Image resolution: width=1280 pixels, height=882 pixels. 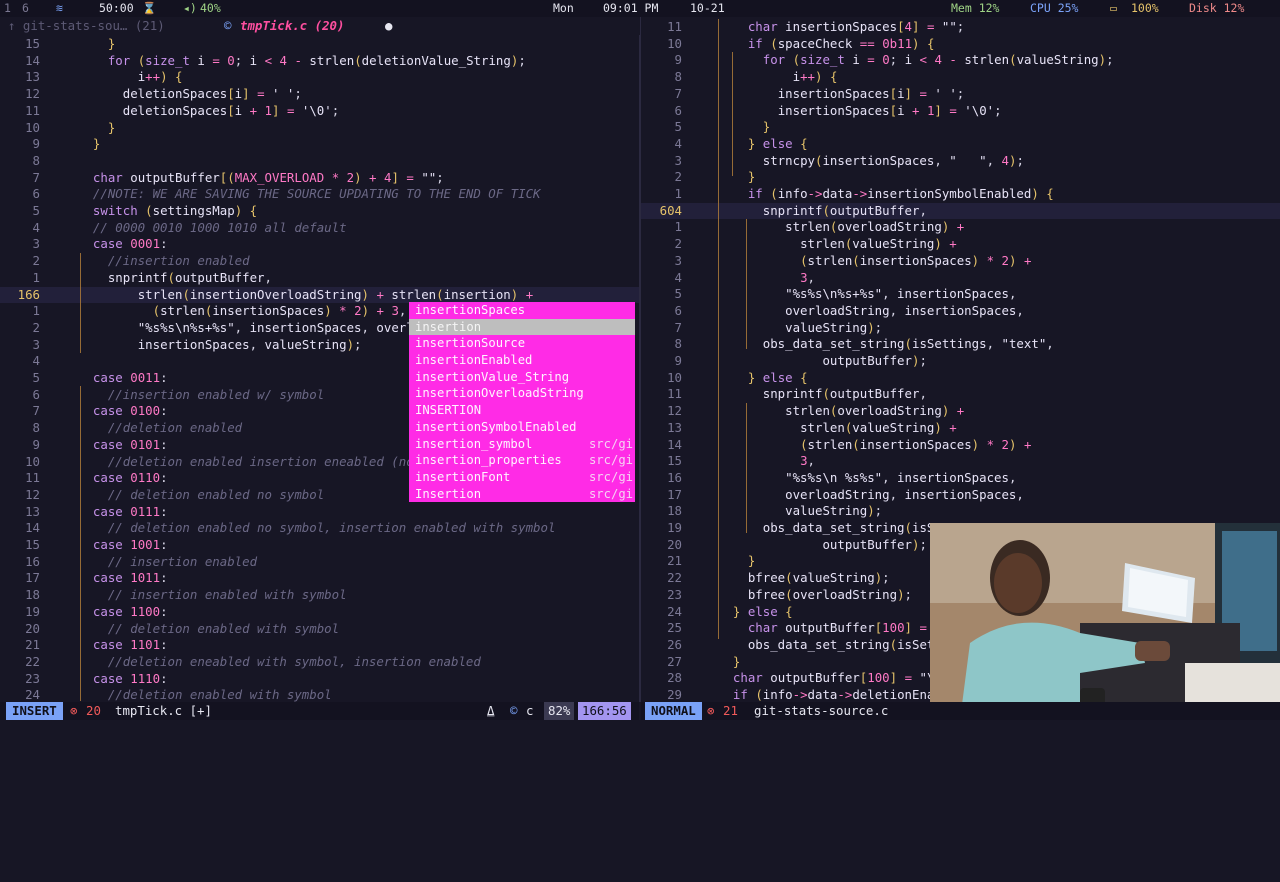 What do you see at coordinates (878, 427) in the screenshot?
I see `code-text: strlen(valueString) +` at bounding box center [878, 427].